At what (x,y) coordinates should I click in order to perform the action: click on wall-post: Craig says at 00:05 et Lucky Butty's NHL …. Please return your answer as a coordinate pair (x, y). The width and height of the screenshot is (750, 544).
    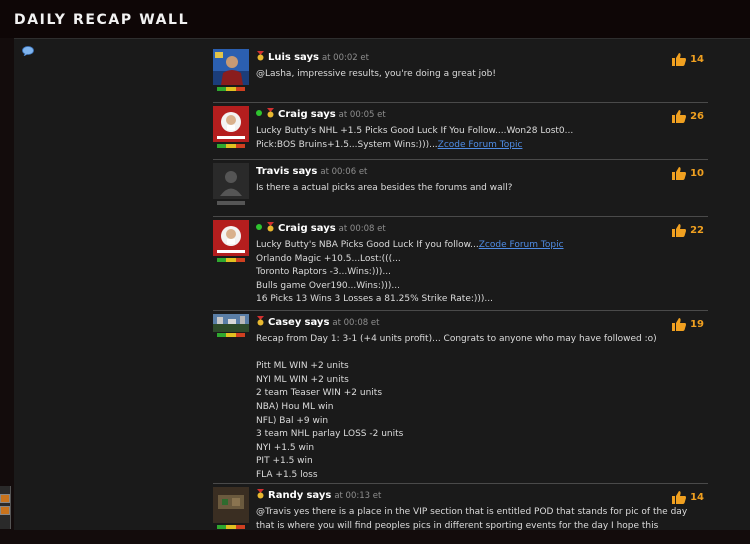
    Looking at the image, I should click on (460, 131).